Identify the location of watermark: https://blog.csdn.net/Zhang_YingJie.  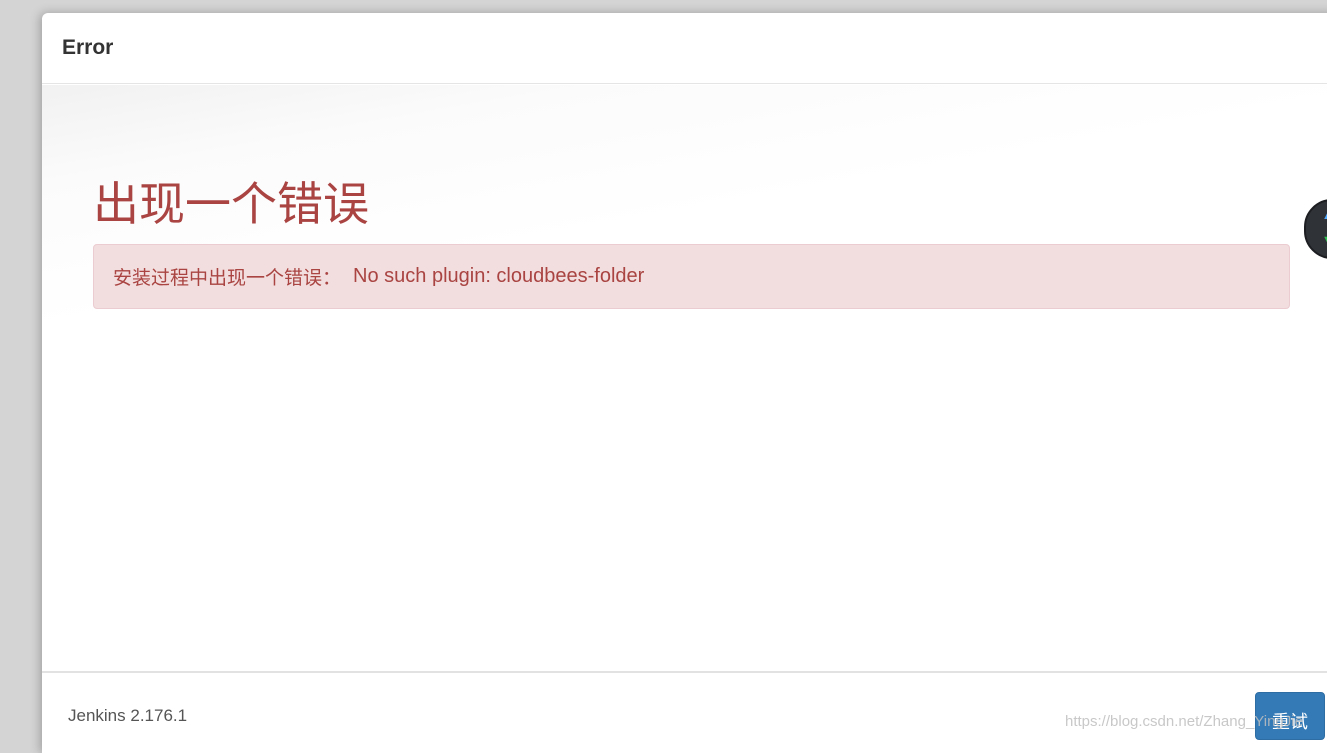
(1184, 721).